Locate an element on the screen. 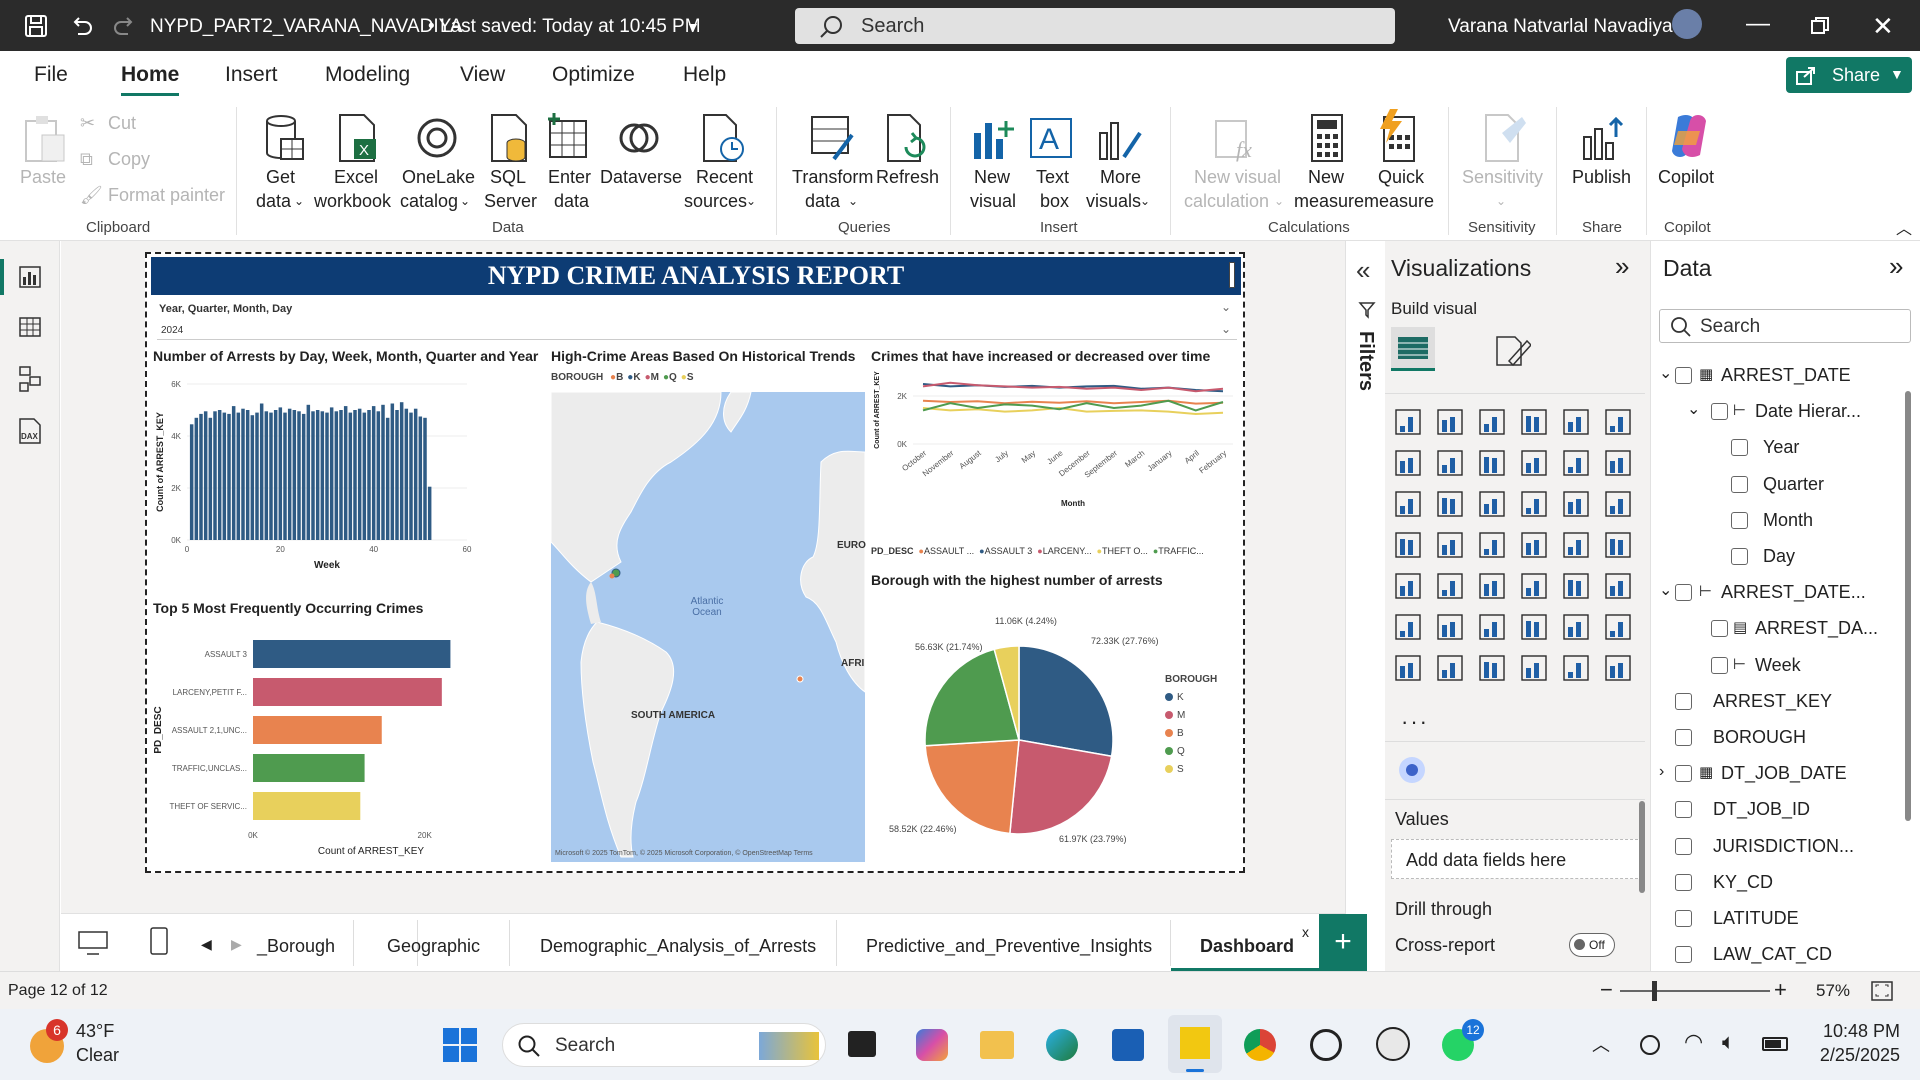  dax-query-view-icon: DAX is located at coordinates (30, 431).